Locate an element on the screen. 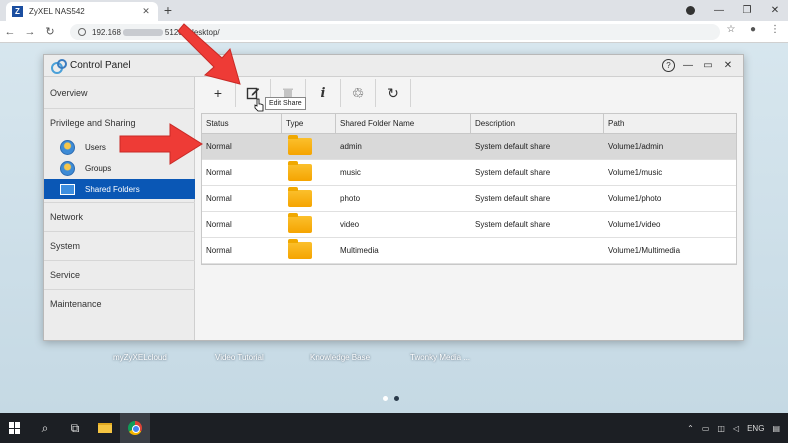 The width and height of the screenshot is (788, 443). system-tray: ⌃ ▭ ◫ ◁ ENG ▤ is located at coordinates (733, 428).